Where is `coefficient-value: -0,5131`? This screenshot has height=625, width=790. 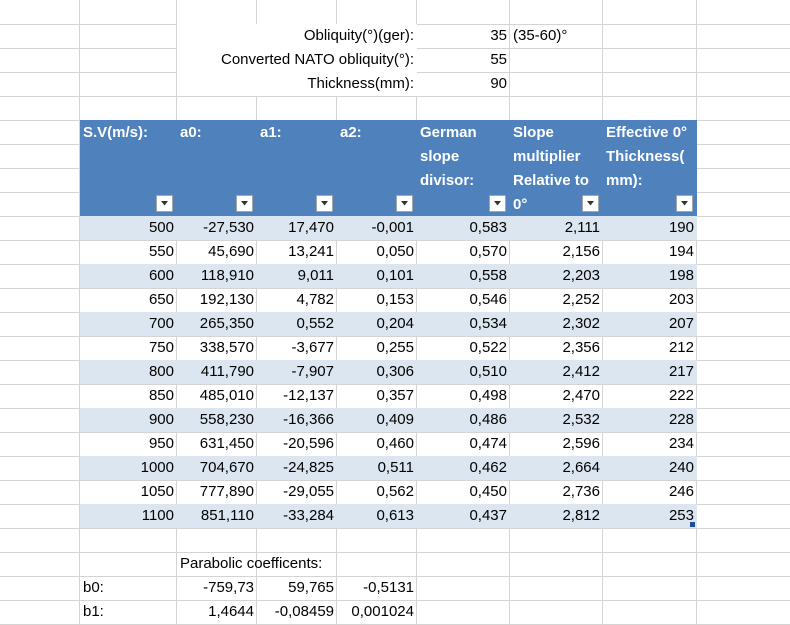 coefficient-value: -0,5131 is located at coordinates (377, 588).